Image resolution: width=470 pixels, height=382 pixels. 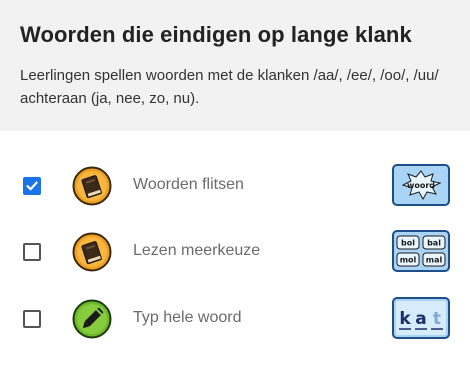 I want to click on thumbnail-option: bal, so click(x=434, y=243).